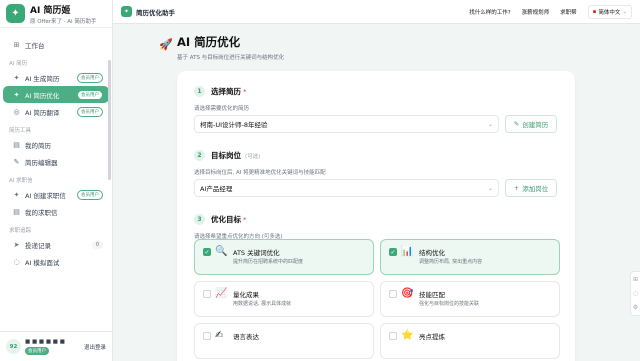 This screenshot has height=361, width=640. Describe the element at coordinates (16, 211) in the screenshot. I see `document-icon: ▤` at that location.